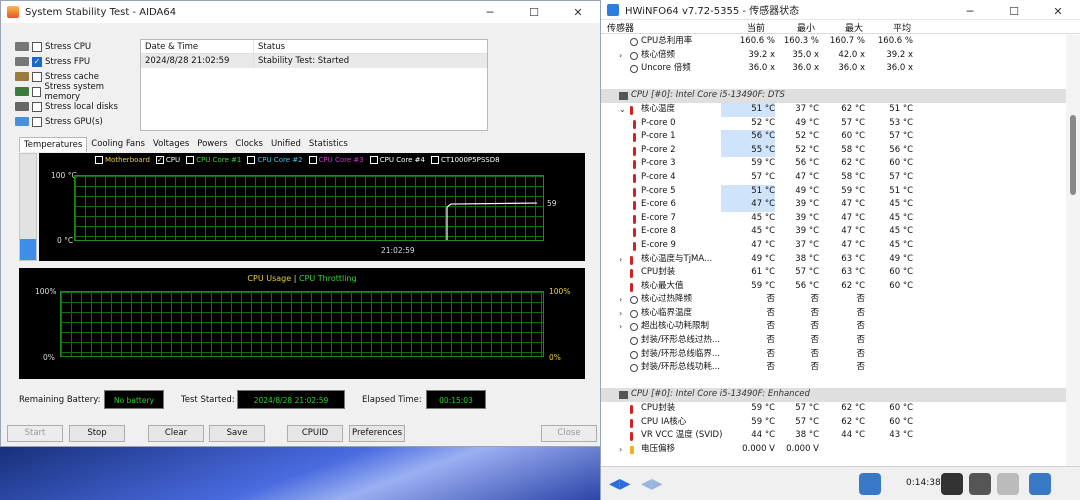  What do you see at coordinates (840, 10) in the screenshot?
I see `hwinfo-titlebar: HWiNFO64 v7.72-5355 - 传感器状态 ─ ☐ ✕` at bounding box center [840, 10].